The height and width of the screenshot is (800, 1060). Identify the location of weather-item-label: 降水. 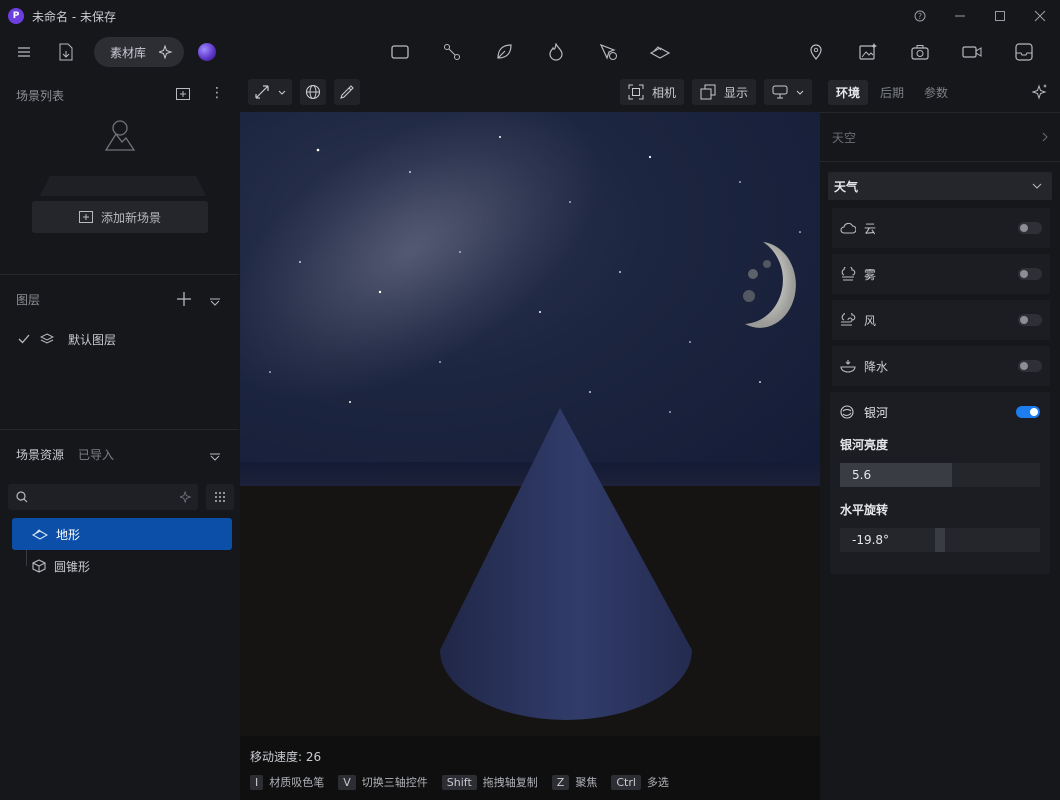
(876, 366).